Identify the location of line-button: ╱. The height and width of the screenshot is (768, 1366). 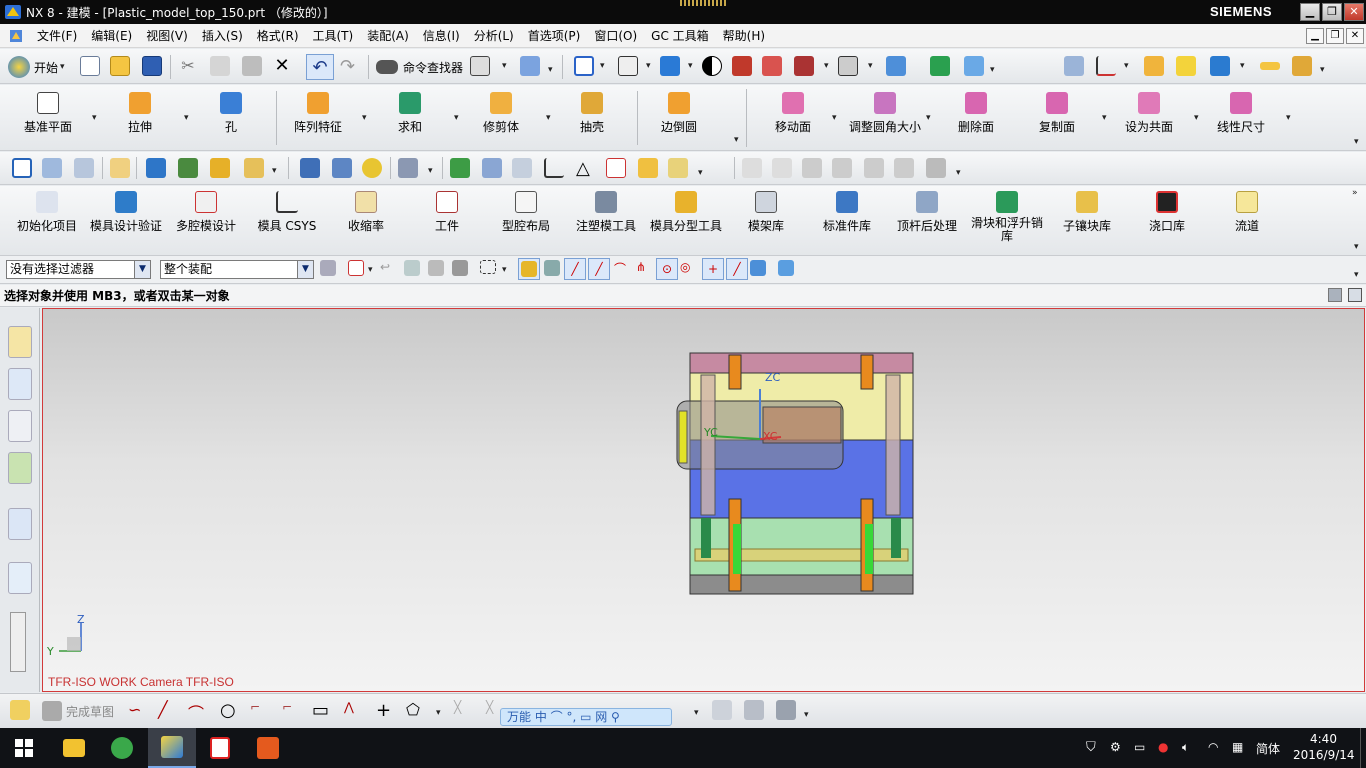
(163, 709).